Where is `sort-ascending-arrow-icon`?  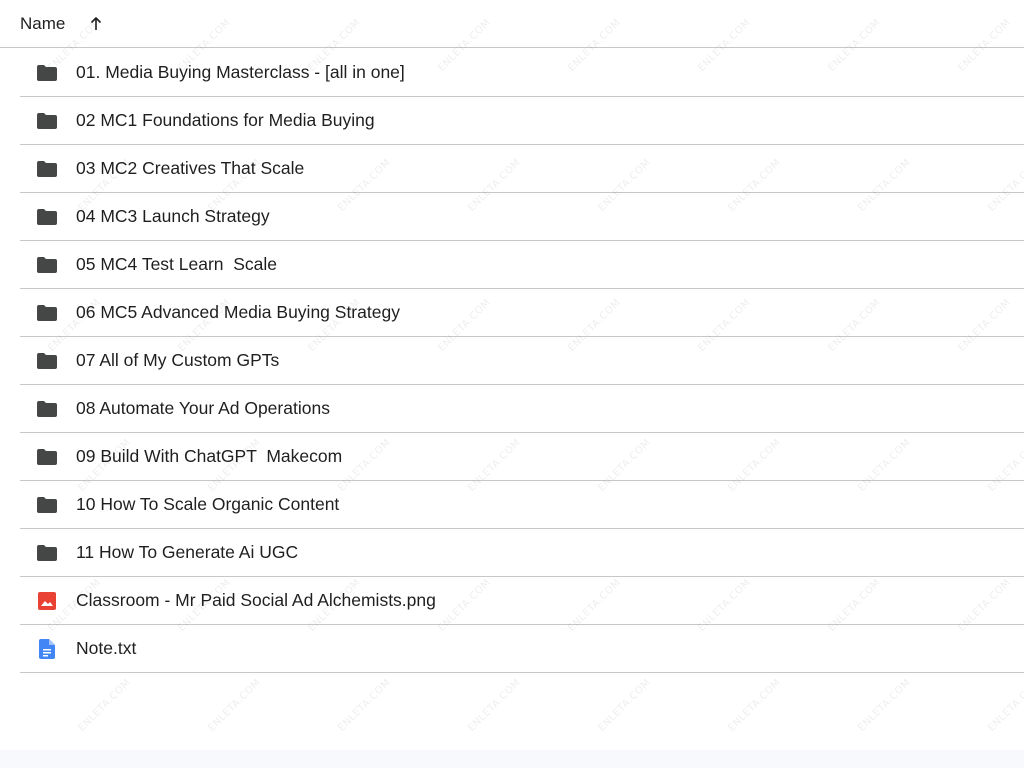 sort-ascending-arrow-icon is located at coordinates (96, 24).